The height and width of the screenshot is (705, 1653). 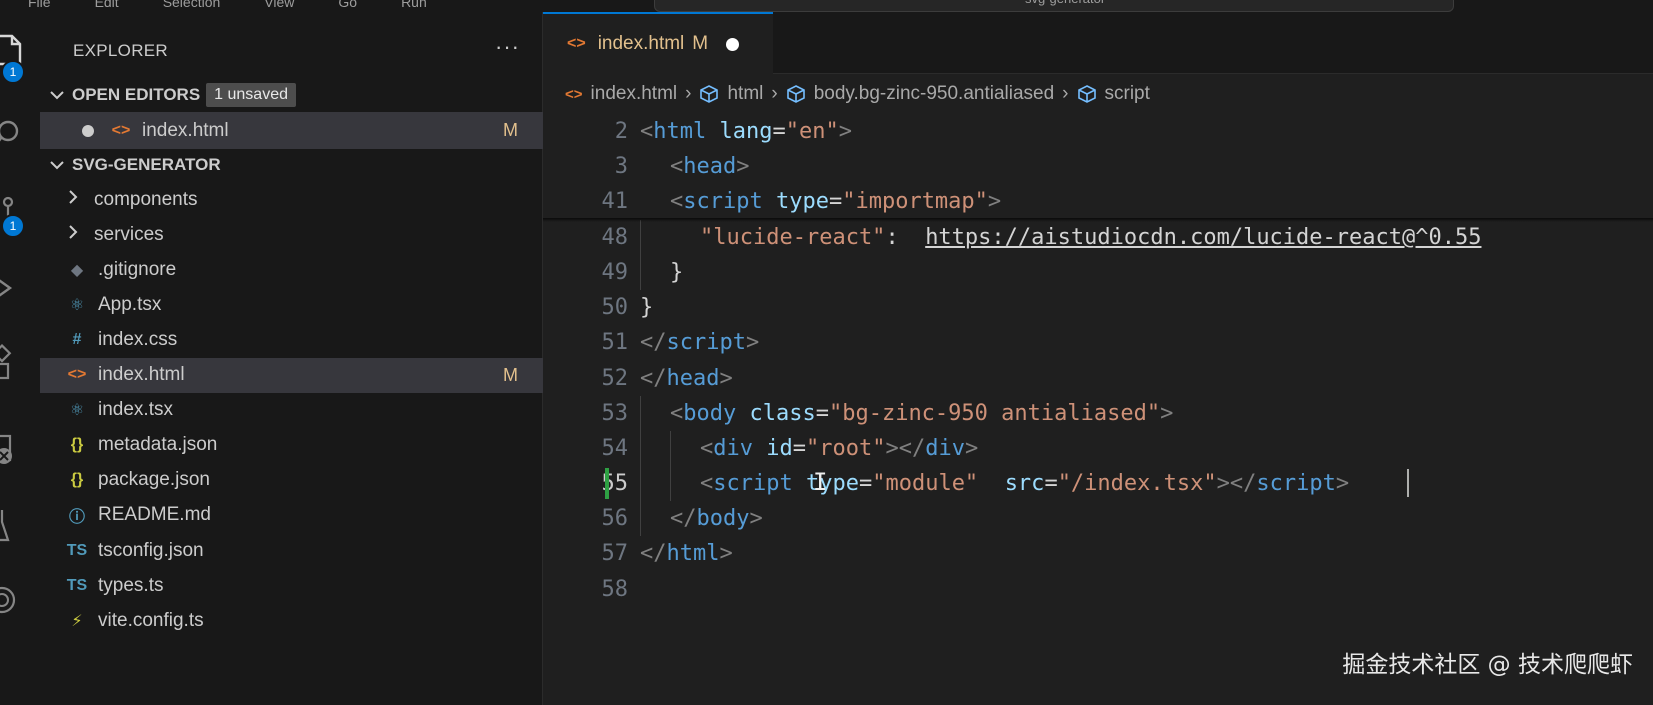 What do you see at coordinates (1065, 93) in the screenshot?
I see `chevron-right-icon: ›` at bounding box center [1065, 93].